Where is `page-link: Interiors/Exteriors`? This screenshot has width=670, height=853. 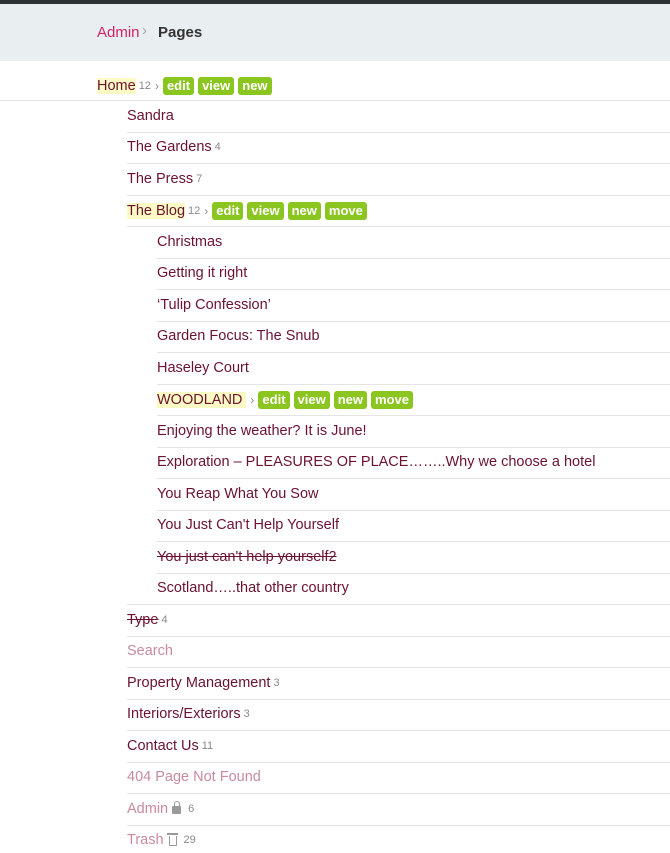
page-link: Interiors/Exteriors is located at coordinates (184, 714).